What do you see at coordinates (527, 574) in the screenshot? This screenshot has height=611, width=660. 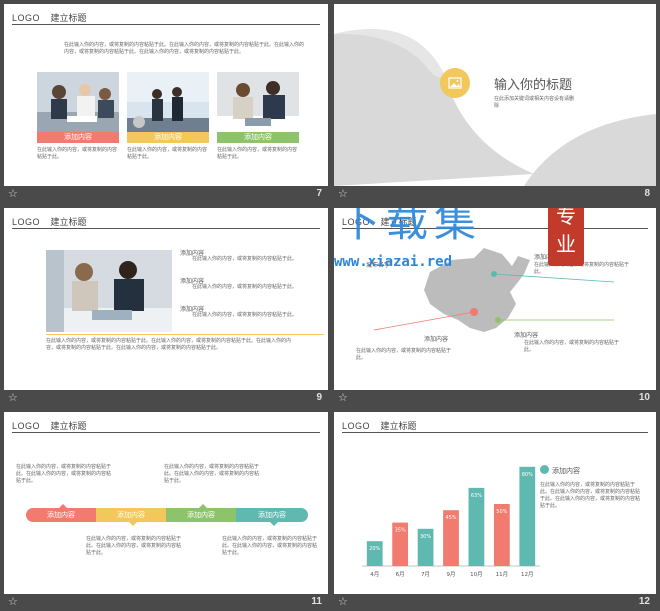 I see `x-tick-label: 12月` at bounding box center [527, 574].